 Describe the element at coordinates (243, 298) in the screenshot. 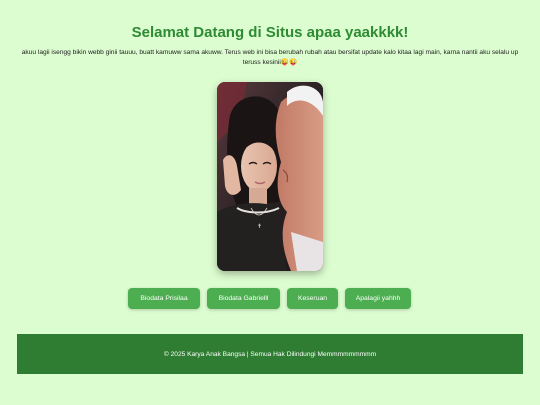

I see `biodata-gabrielll-button: Biodata Gabrielll` at that location.